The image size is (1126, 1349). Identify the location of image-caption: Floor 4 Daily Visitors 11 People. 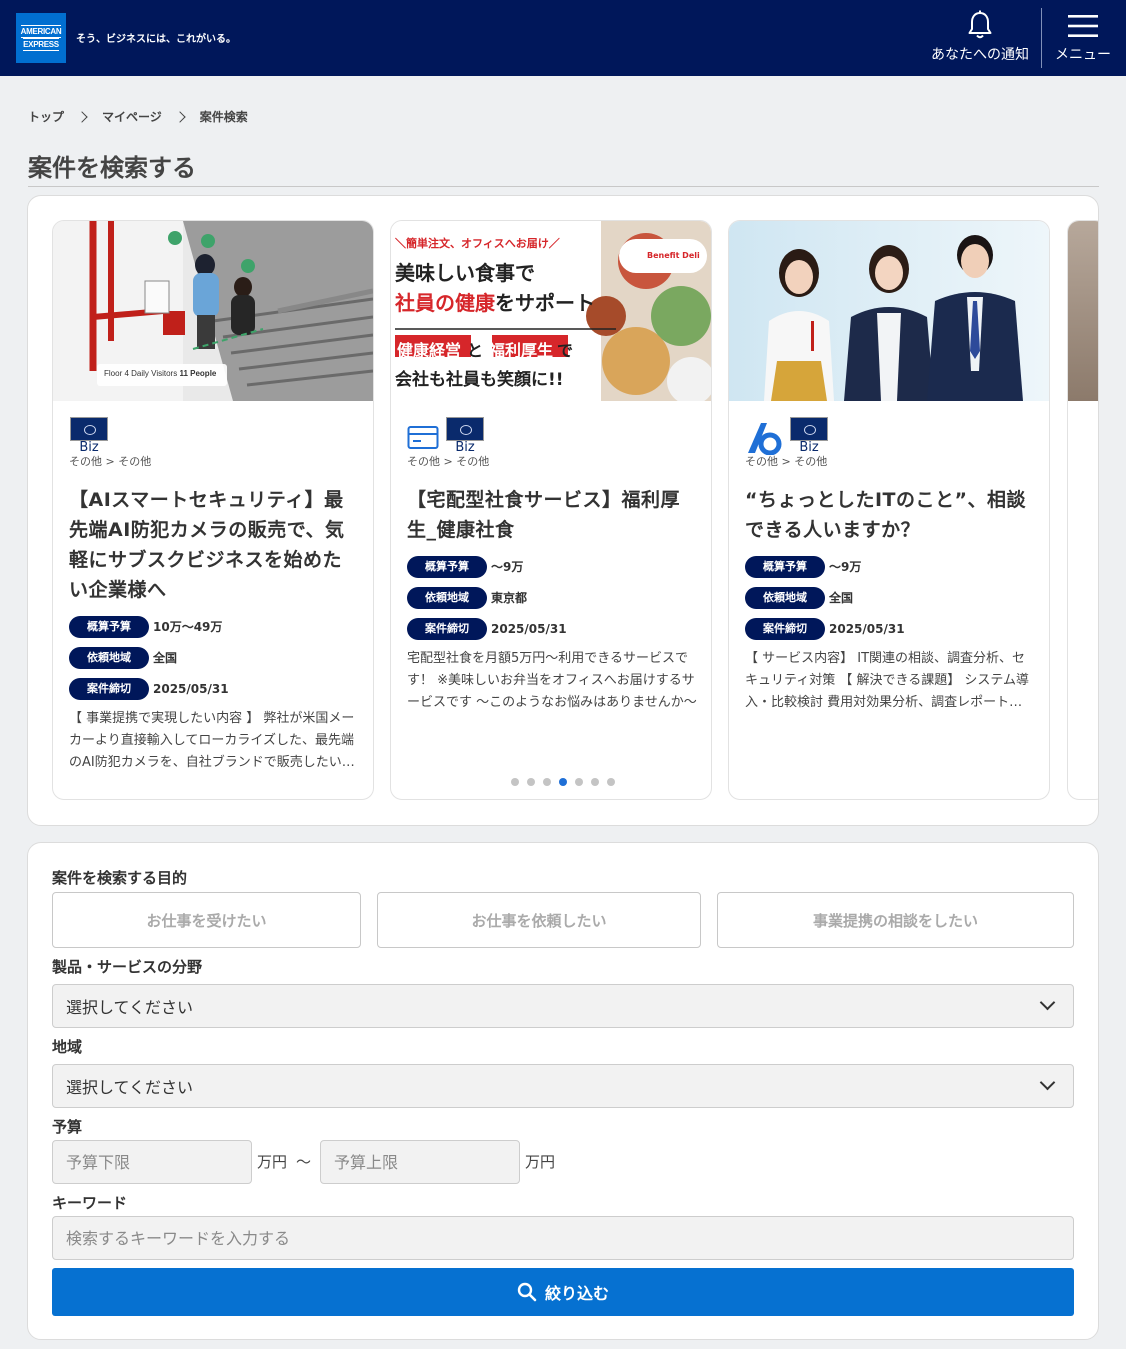
(160, 373).